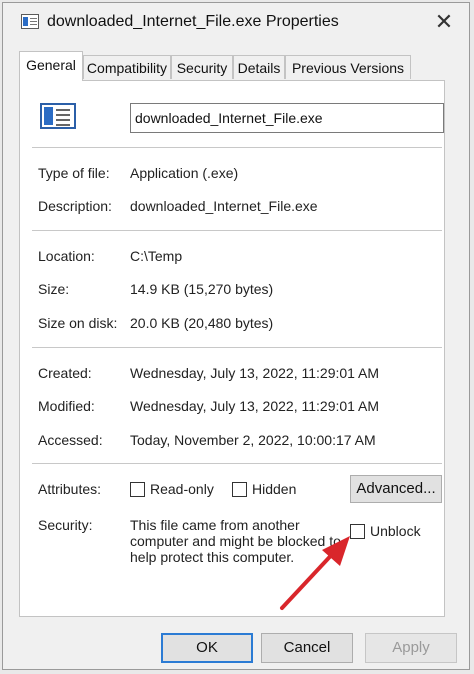 This screenshot has height=674, width=474. Describe the element at coordinates (193, 21) in the screenshot. I see `window-title: downloaded_Internet_File.exe Properties` at that location.